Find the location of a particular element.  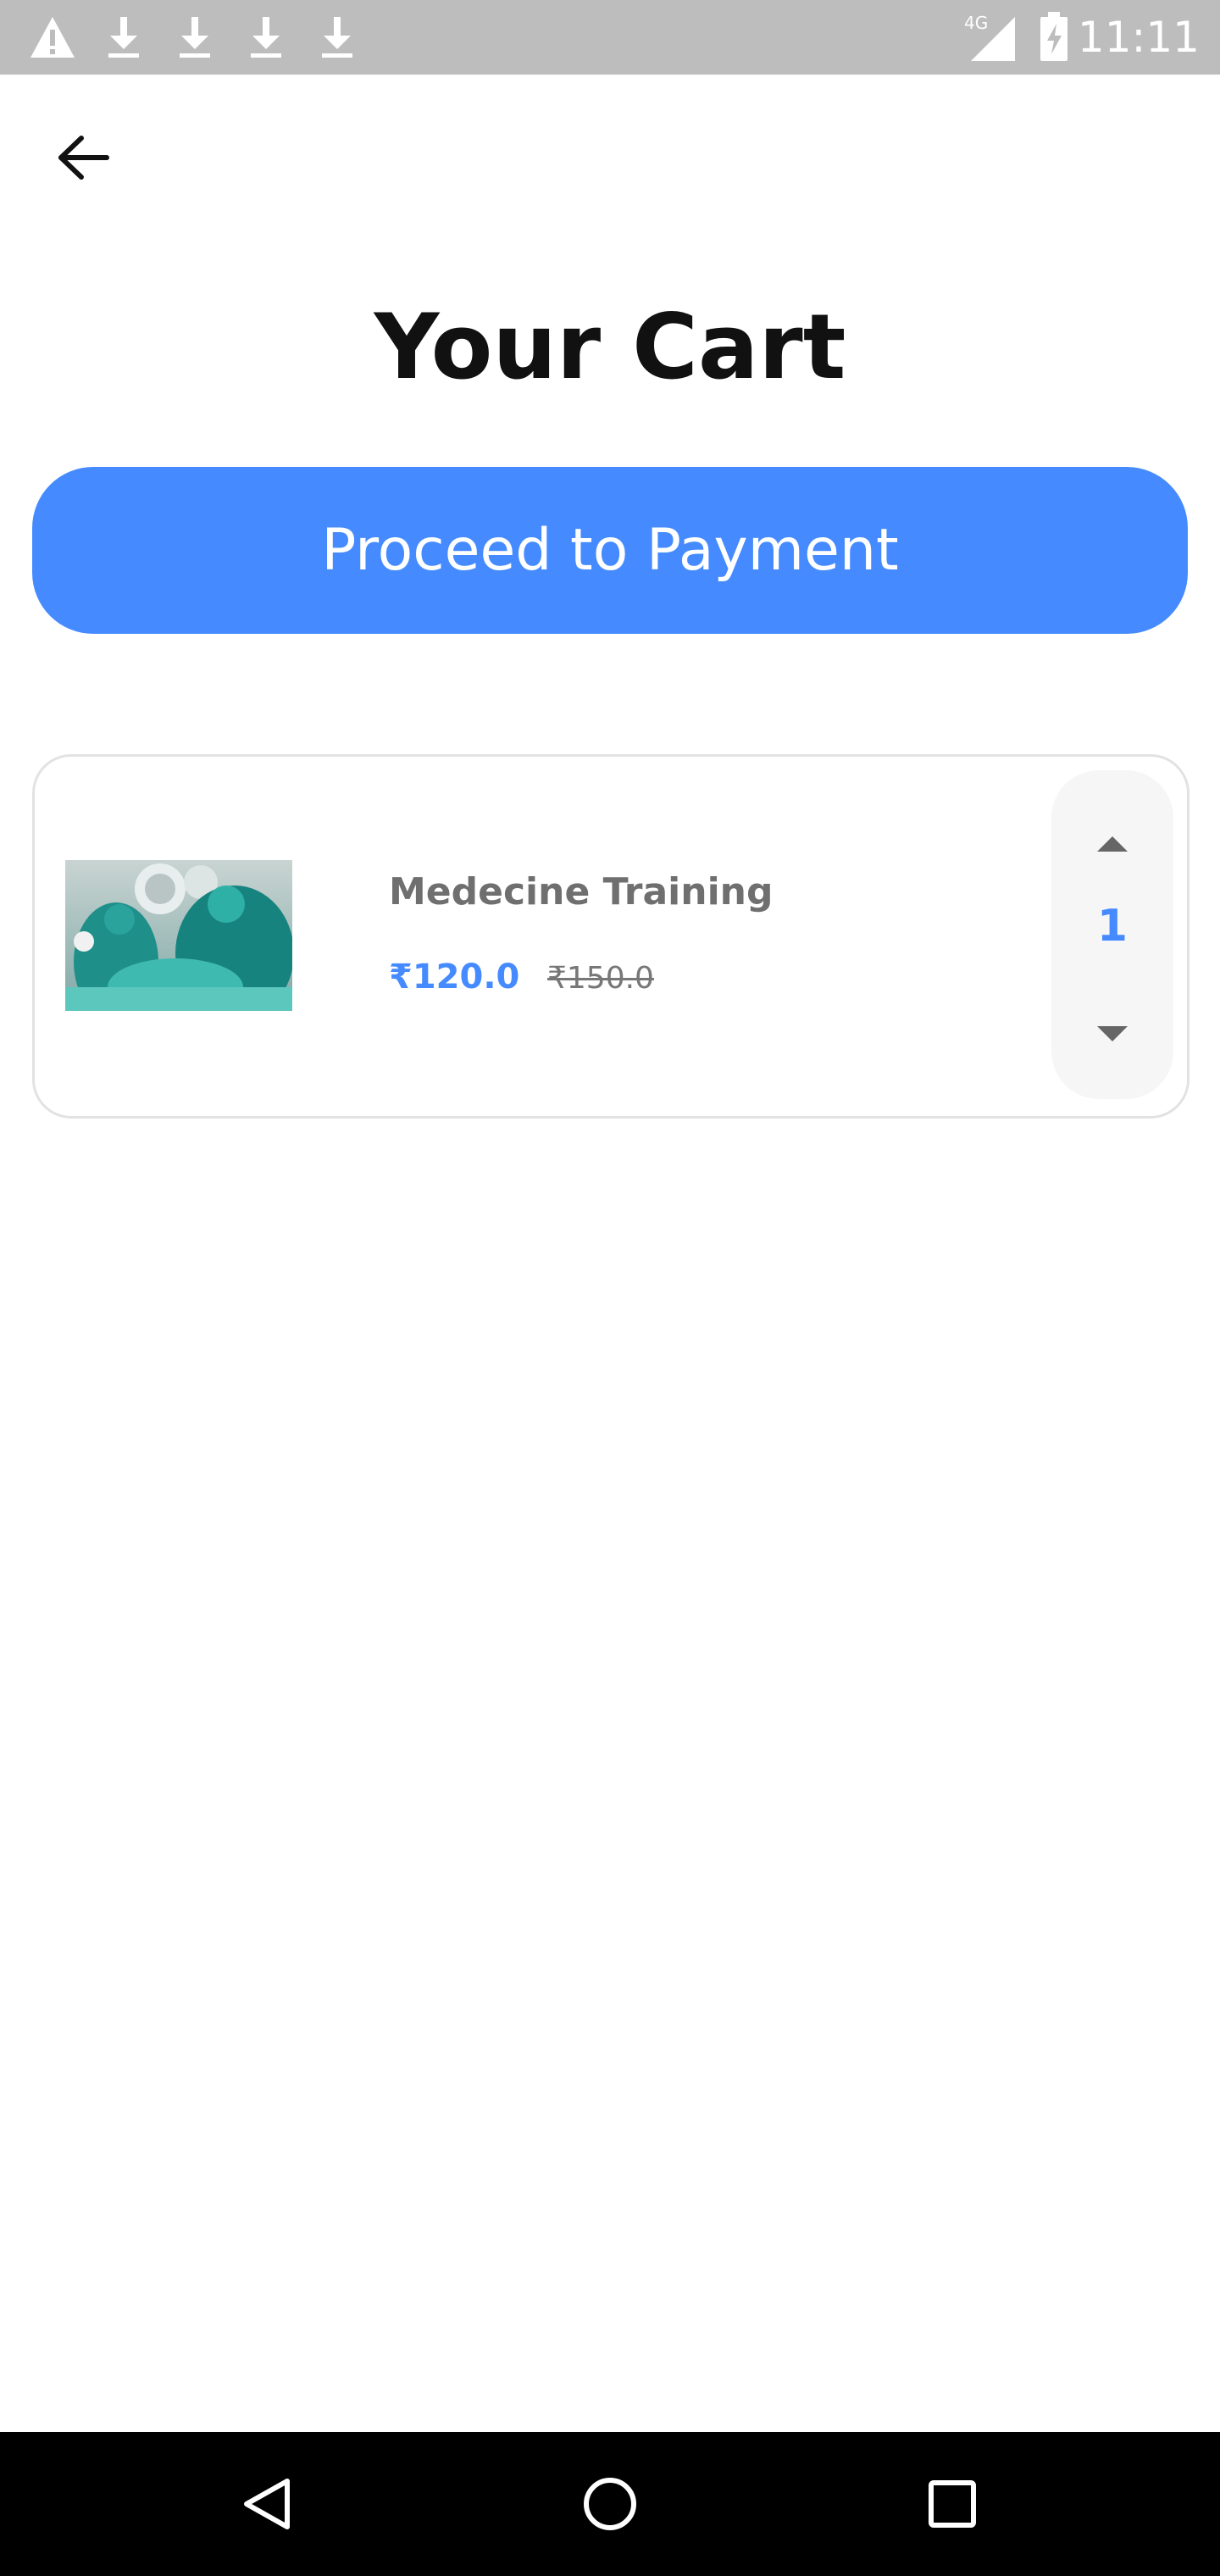

cart-item-card: Medecine Training ₹120.0 ₹150.0 1 is located at coordinates (611, 936).